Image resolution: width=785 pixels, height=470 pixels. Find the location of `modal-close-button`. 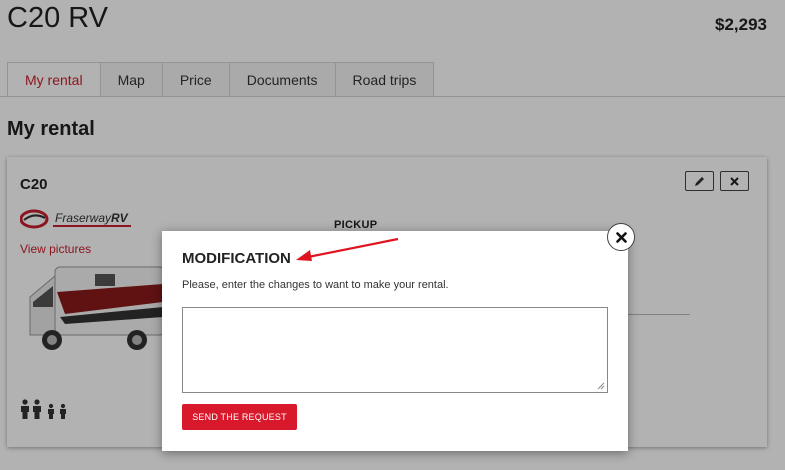

modal-close-button is located at coordinates (621, 237).